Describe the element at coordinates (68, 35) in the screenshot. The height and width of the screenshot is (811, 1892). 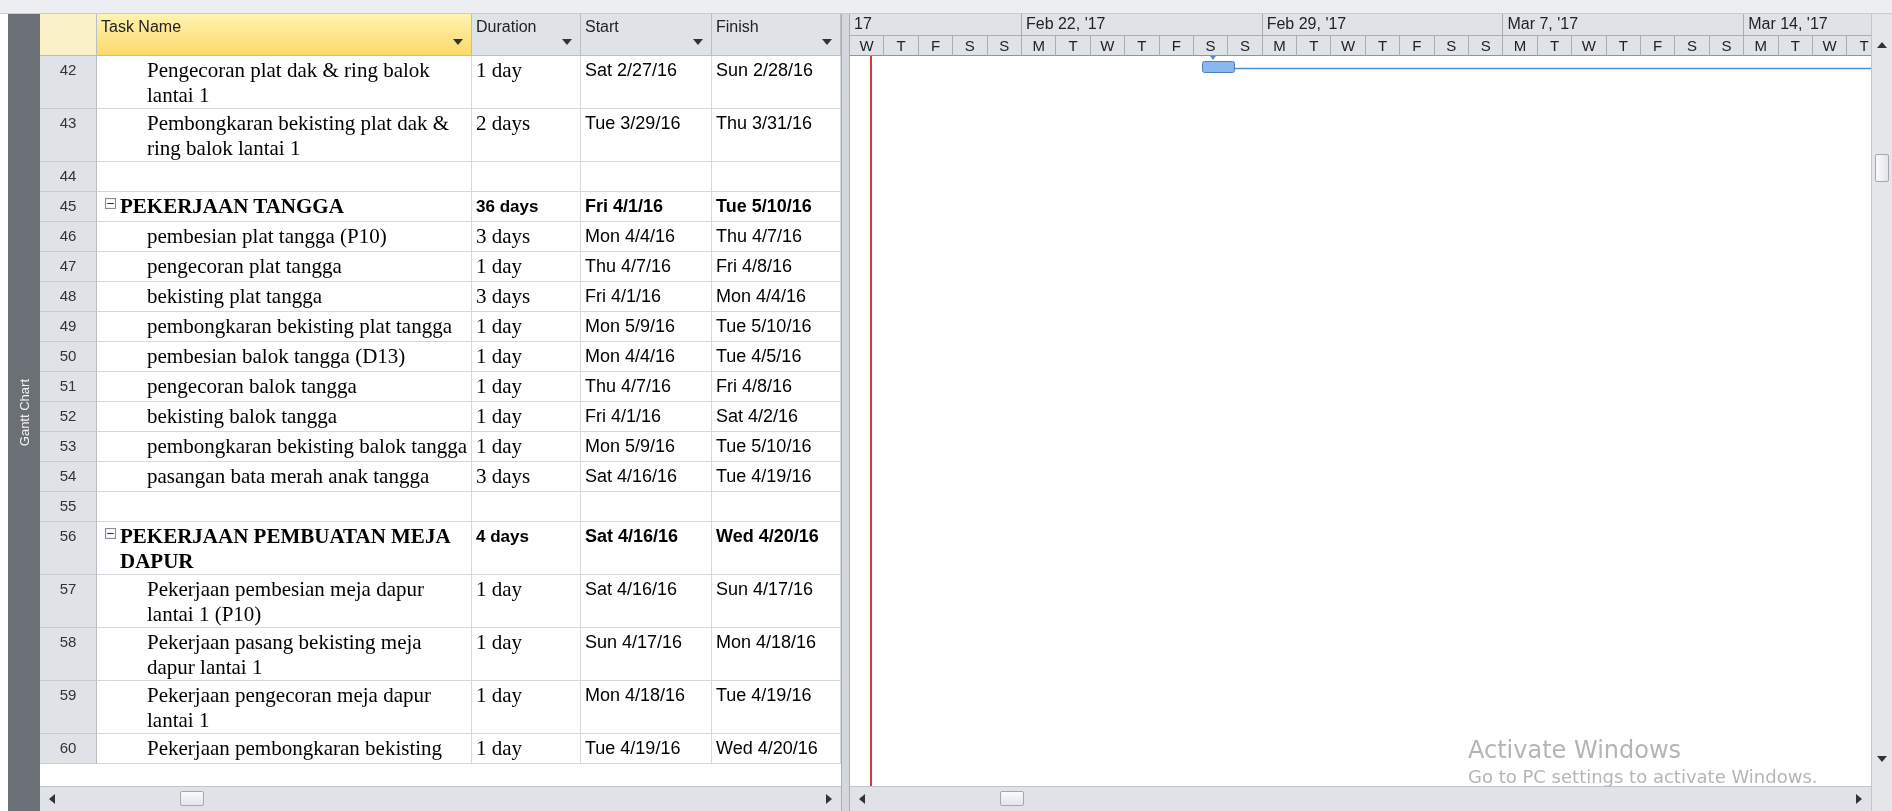
I see `select-all-cell` at that location.